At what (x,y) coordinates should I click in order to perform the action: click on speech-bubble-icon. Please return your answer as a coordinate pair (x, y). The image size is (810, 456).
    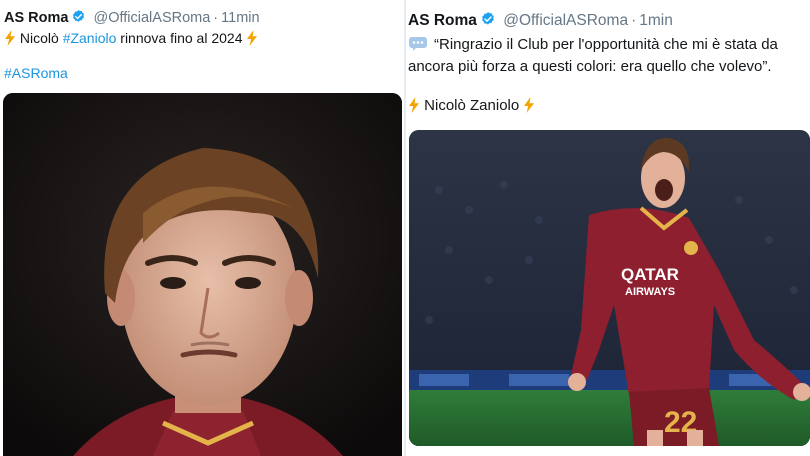
    Looking at the image, I should click on (418, 44).